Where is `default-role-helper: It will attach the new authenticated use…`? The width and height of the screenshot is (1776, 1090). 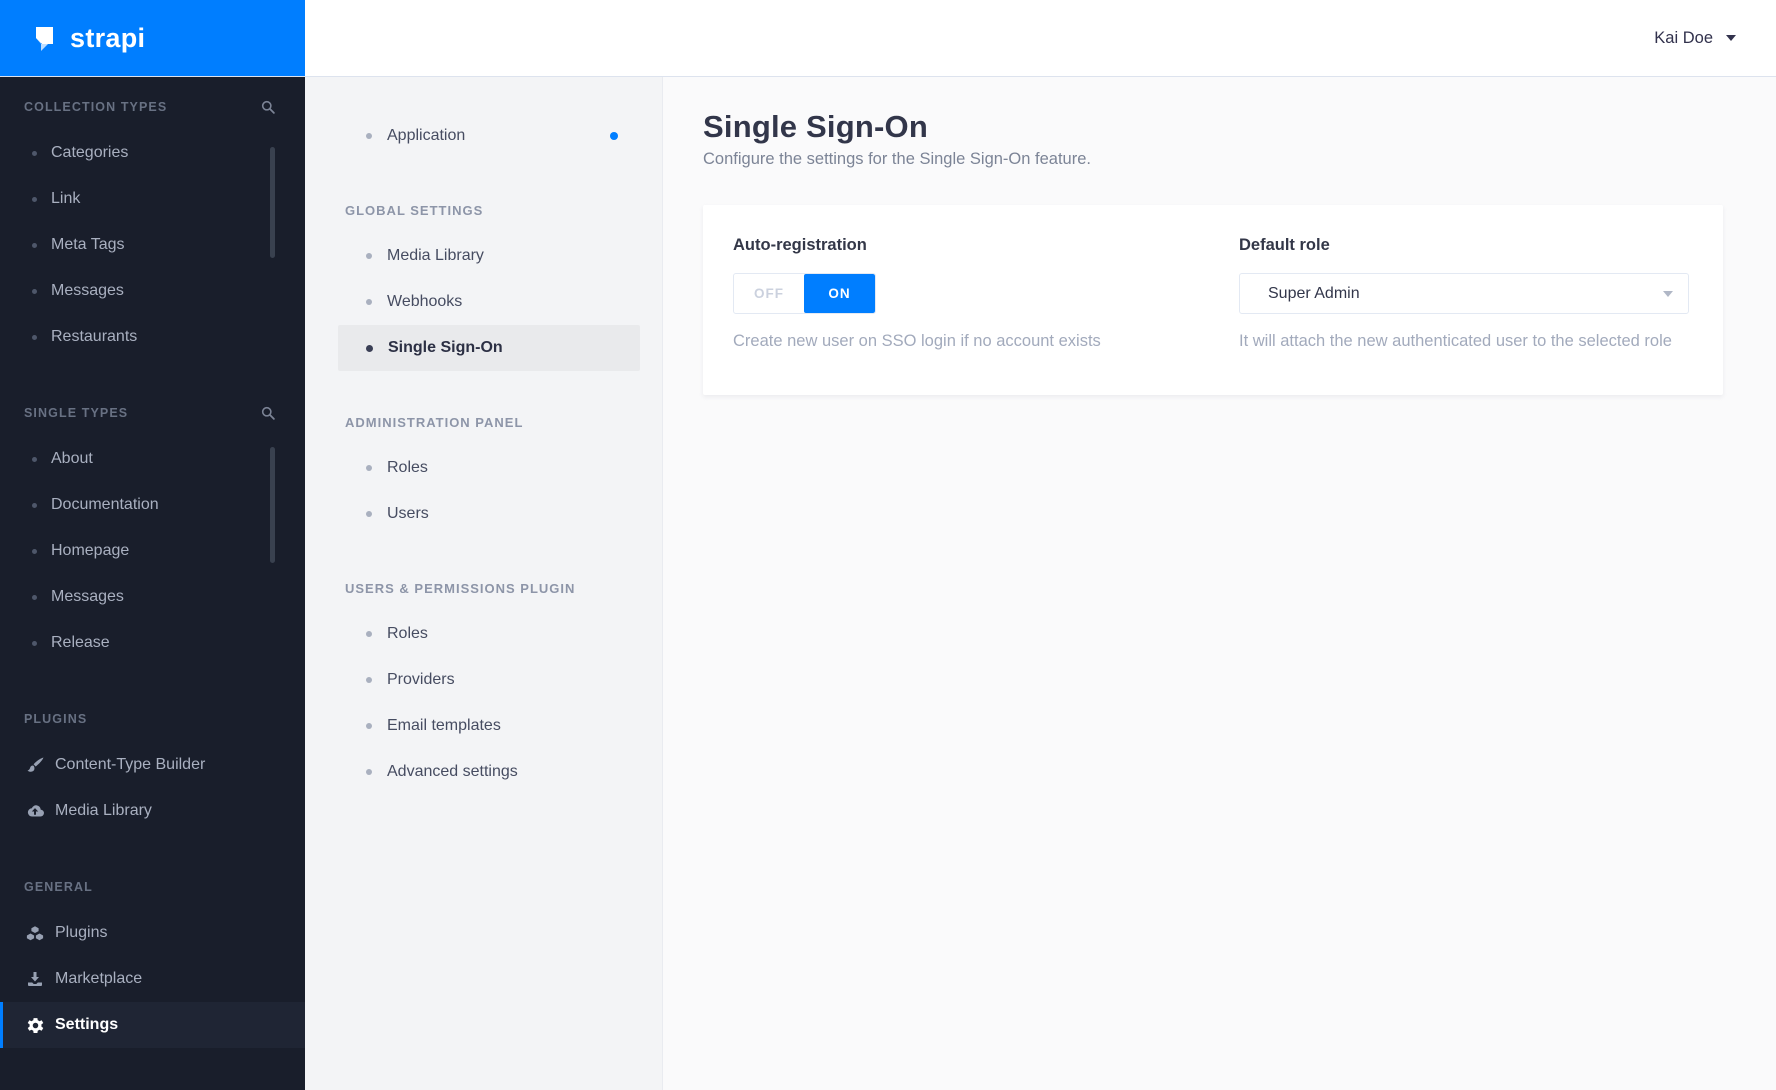 default-role-helper: It will attach the new authenticated use… is located at coordinates (1455, 341).